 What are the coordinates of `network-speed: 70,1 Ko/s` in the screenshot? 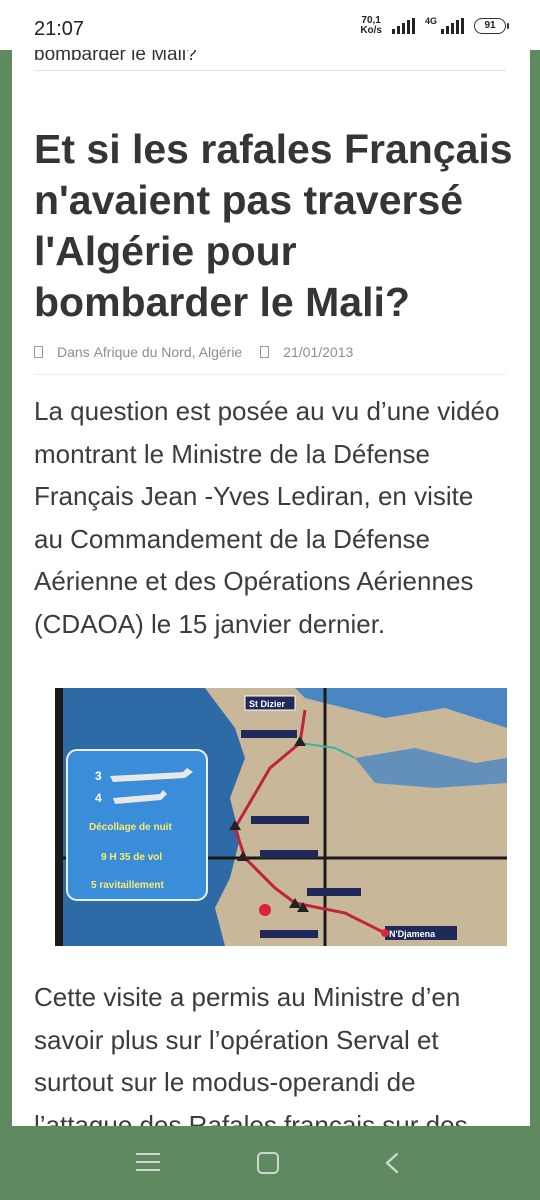 It's located at (371, 26).